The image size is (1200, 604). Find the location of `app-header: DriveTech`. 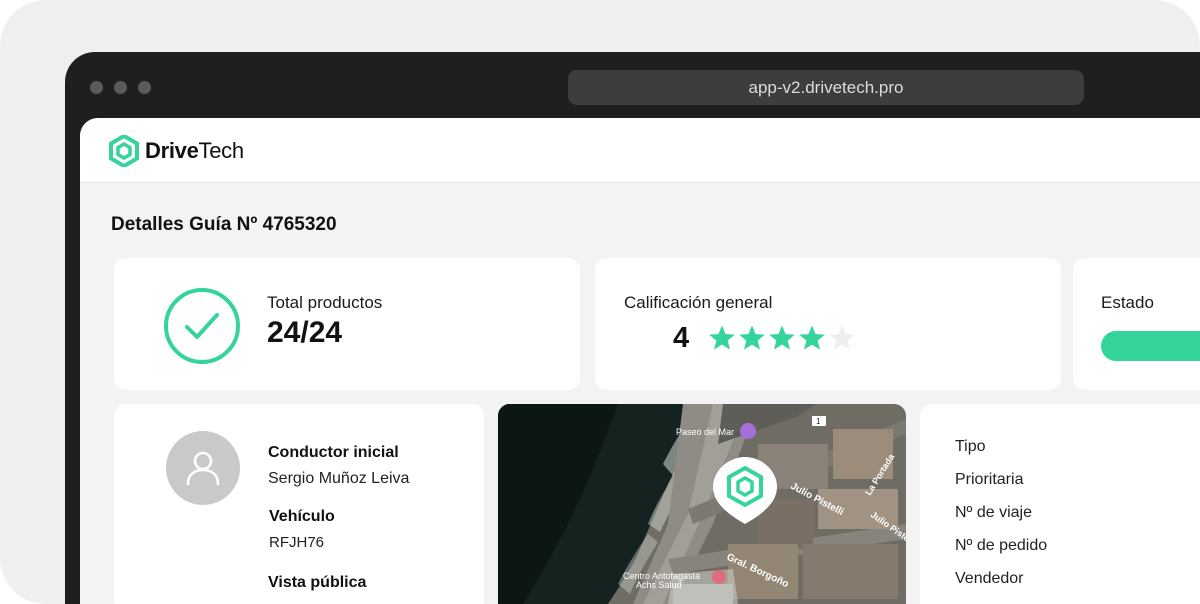

app-header: DriveTech is located at coordinates (640, 150).